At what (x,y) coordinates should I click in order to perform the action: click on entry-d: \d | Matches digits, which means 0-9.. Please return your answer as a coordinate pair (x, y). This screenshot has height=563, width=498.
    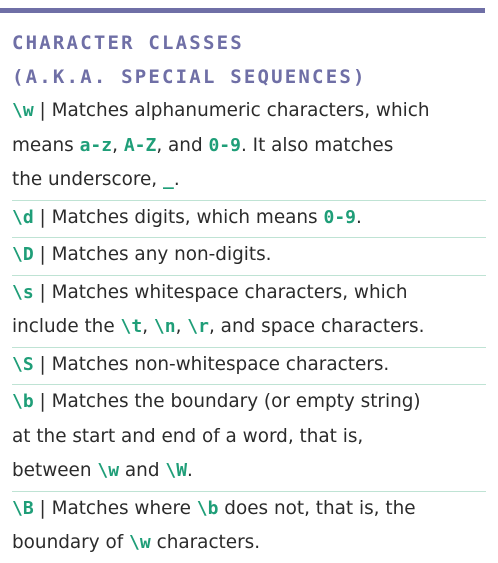
    Looking at the image, I should click on (249, 219).